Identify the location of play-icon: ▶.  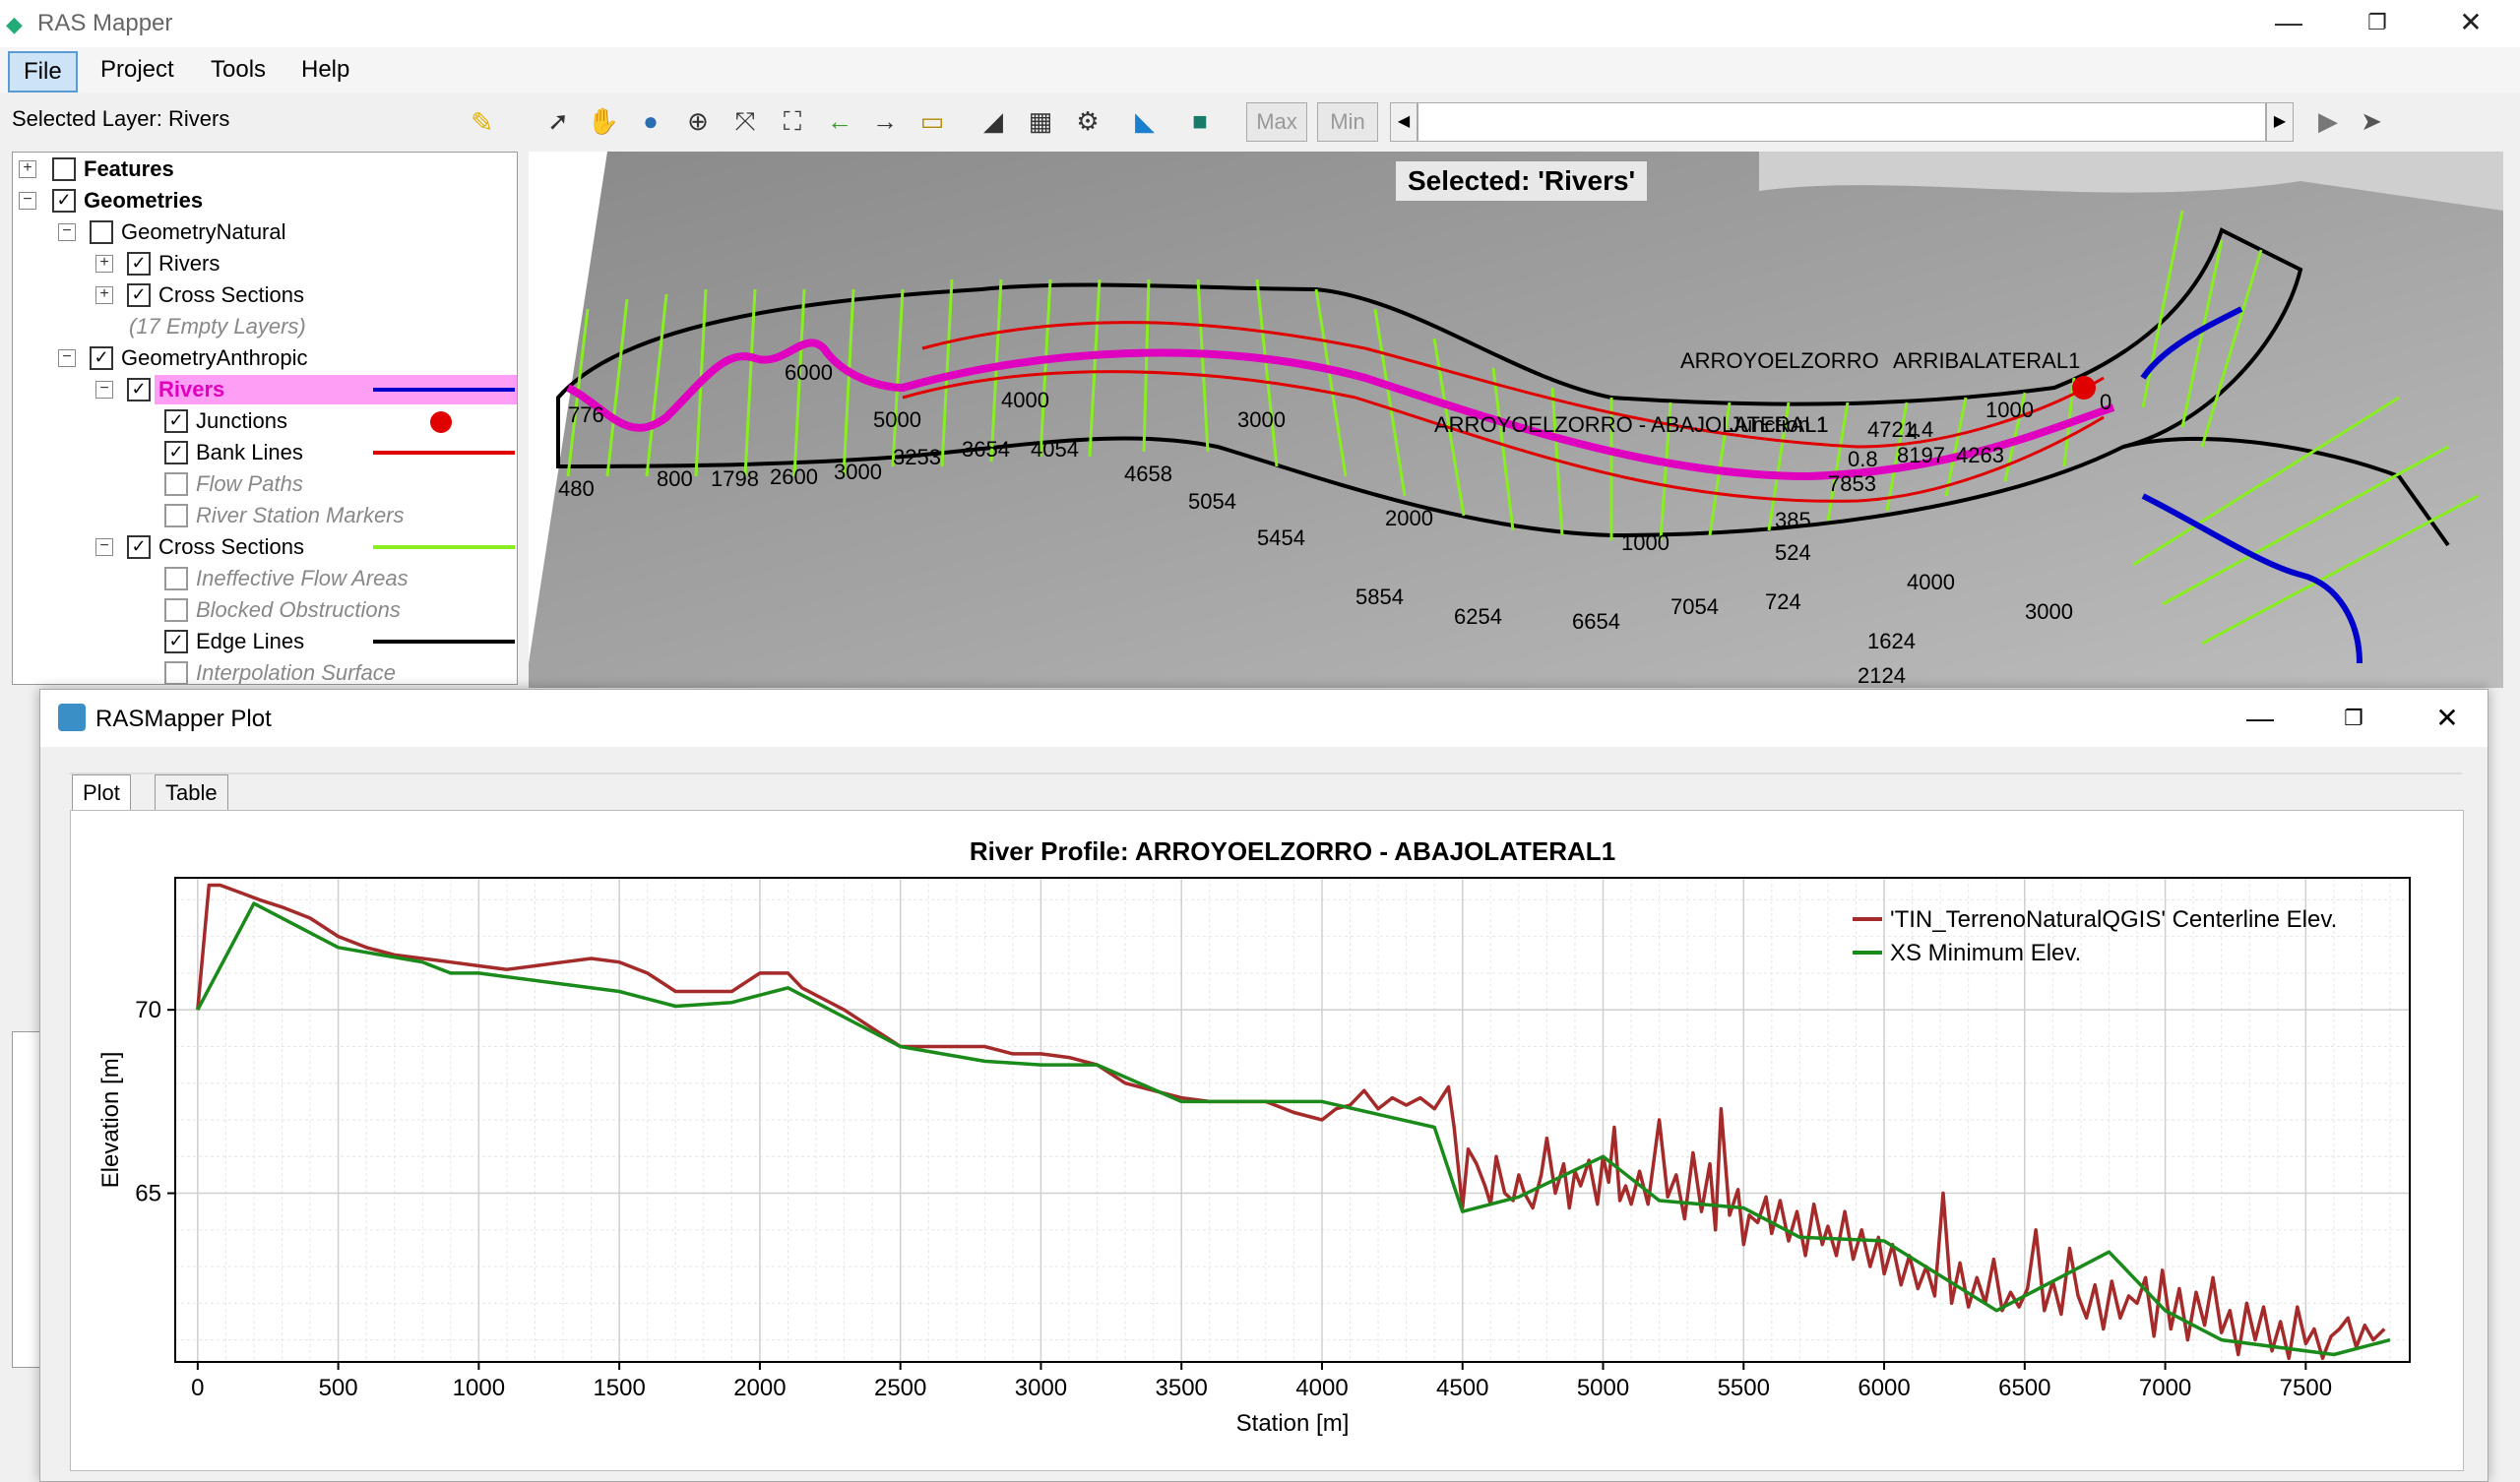
(2328, 121).